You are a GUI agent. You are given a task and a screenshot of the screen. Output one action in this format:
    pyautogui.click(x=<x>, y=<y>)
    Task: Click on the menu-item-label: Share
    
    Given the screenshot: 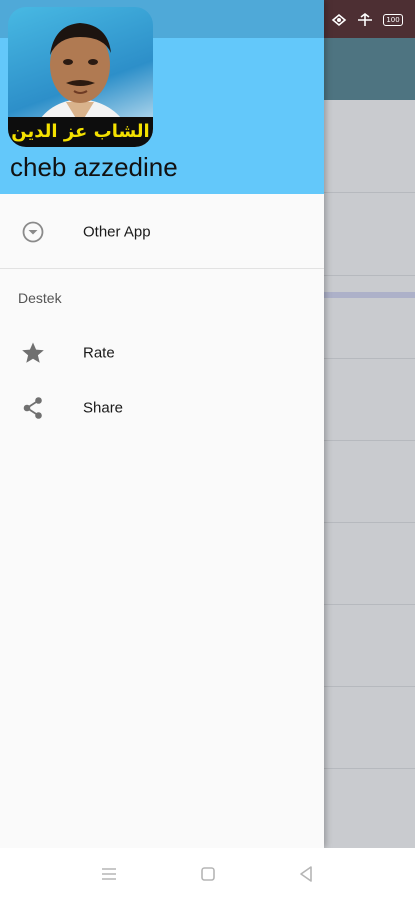 What is the action you would take?
    pyautogui.click(x=103, y=407)
    